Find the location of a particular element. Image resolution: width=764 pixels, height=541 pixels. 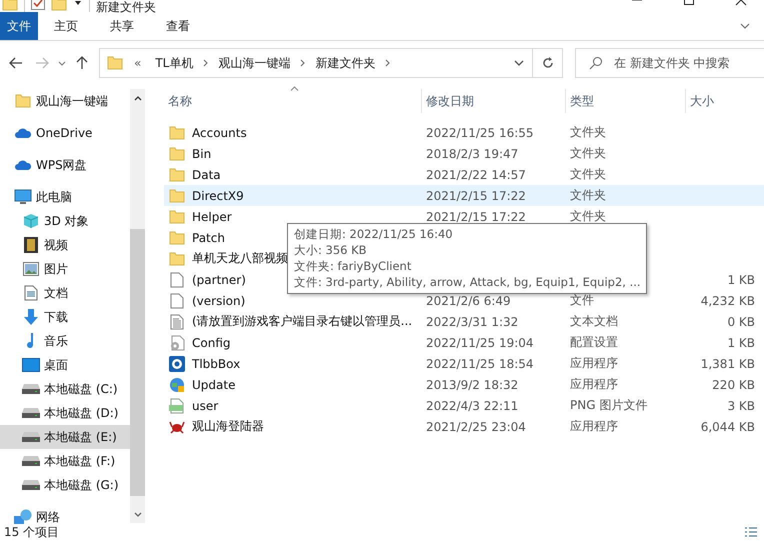

tooltip-line: 文件夹: fariyByClient is located at coordinates (353, 266).